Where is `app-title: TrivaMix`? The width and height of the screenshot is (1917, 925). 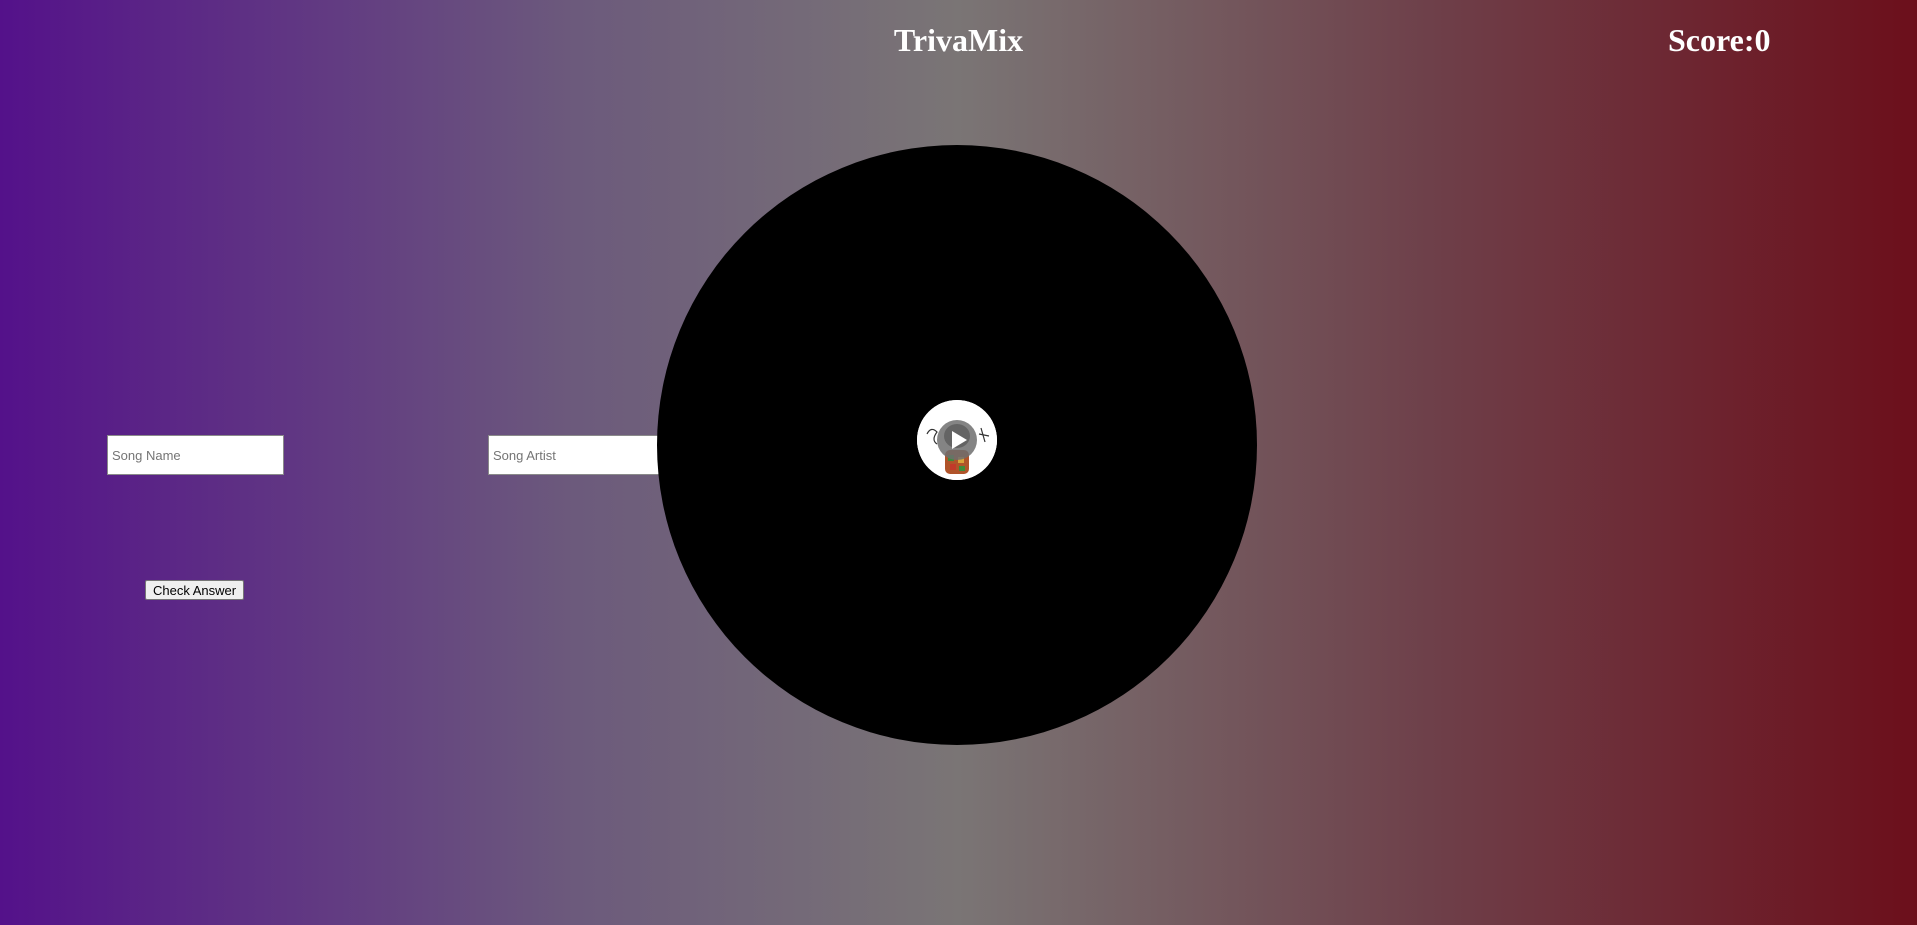
app-title: TrivaMix is located at coordinates (958, 40).